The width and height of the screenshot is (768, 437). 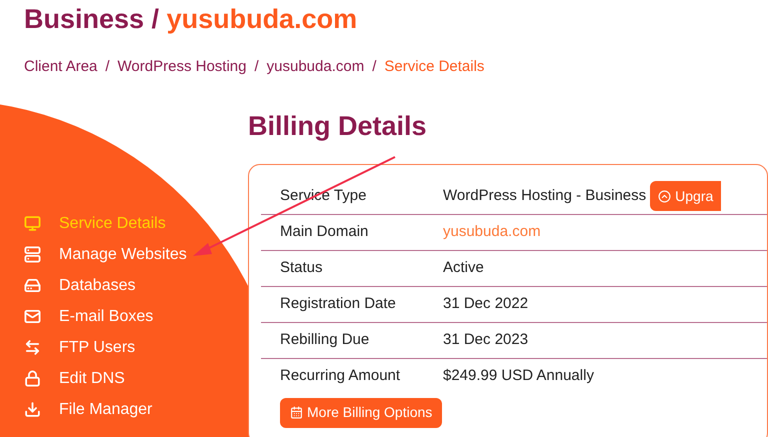 I want to click on field-value: 31 Dec 2023, so click(x=485, y=340).